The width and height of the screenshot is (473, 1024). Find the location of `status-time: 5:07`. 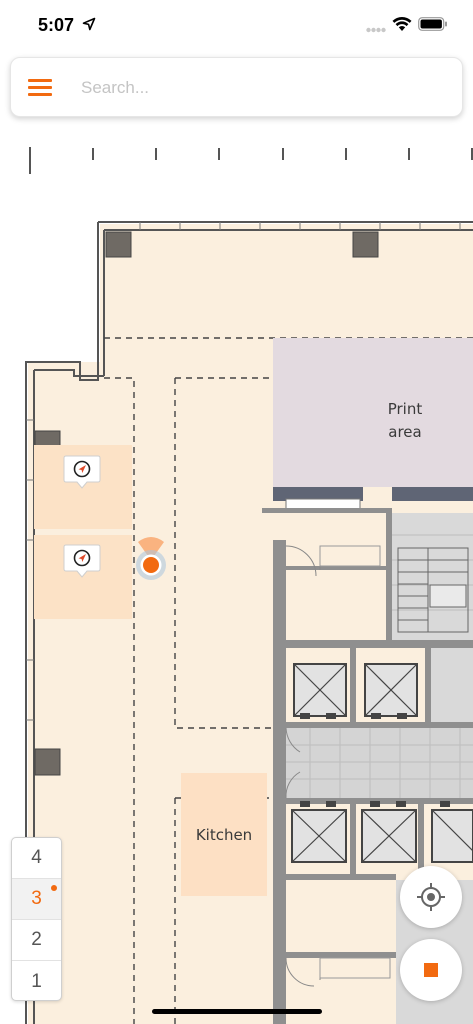

status-time: 5:07 is located at coordinates (56, 25).